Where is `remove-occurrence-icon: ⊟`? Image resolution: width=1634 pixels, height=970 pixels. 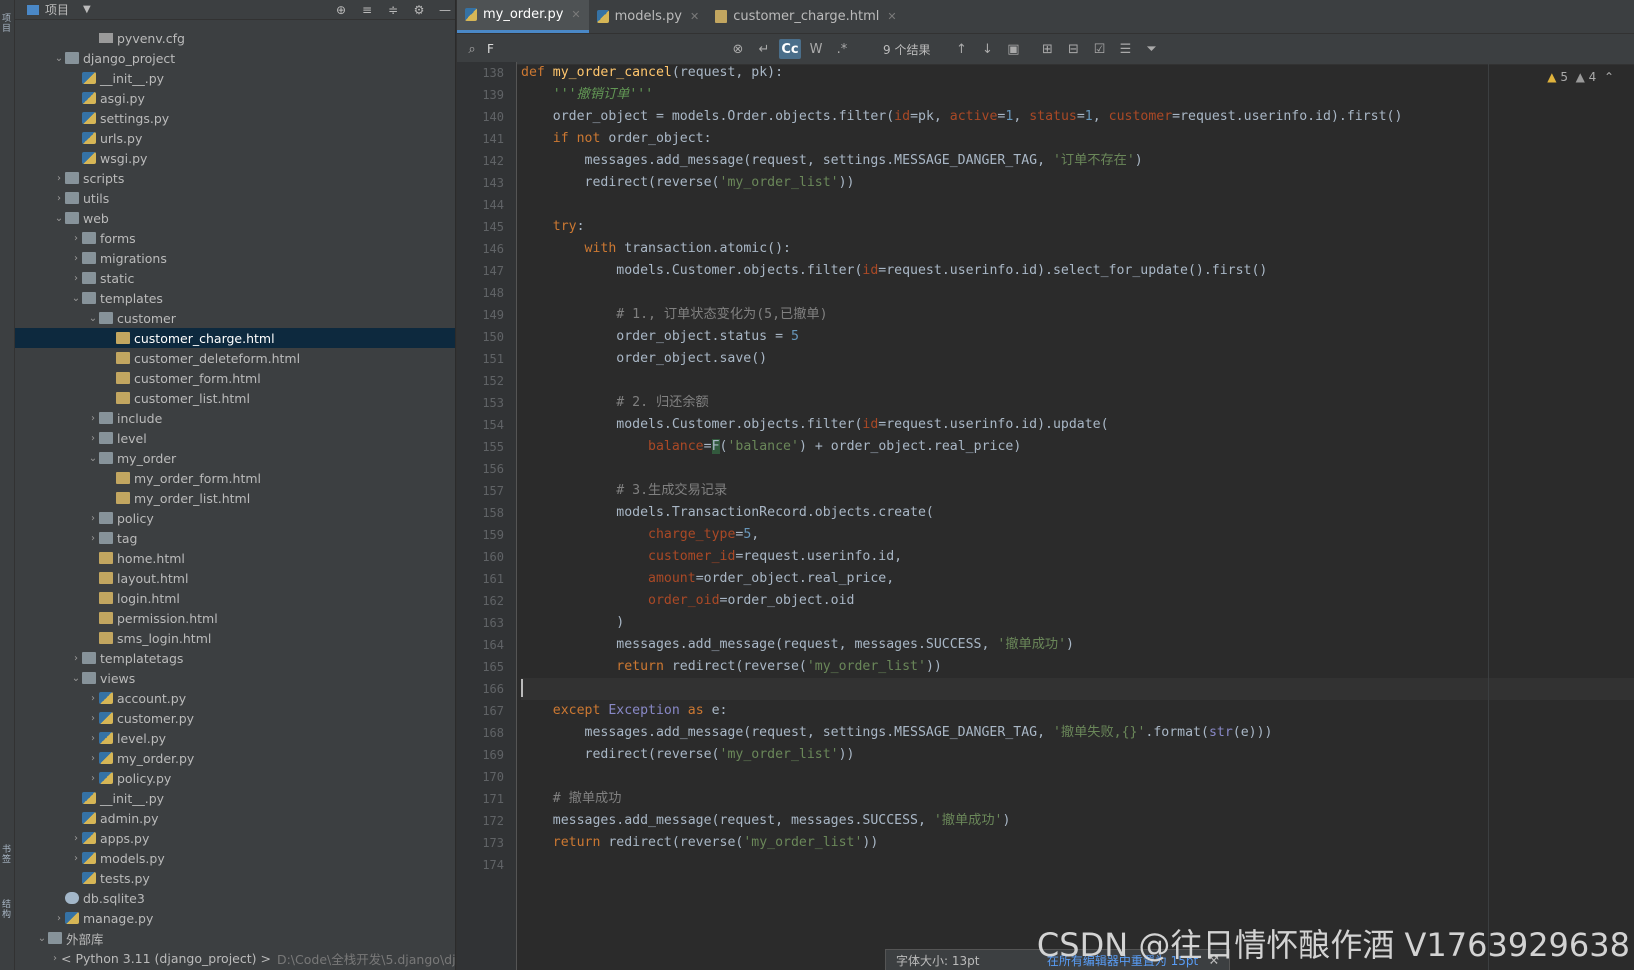
remove-occurrence-icon: ⊟ is located at coordinates (1073, 49).